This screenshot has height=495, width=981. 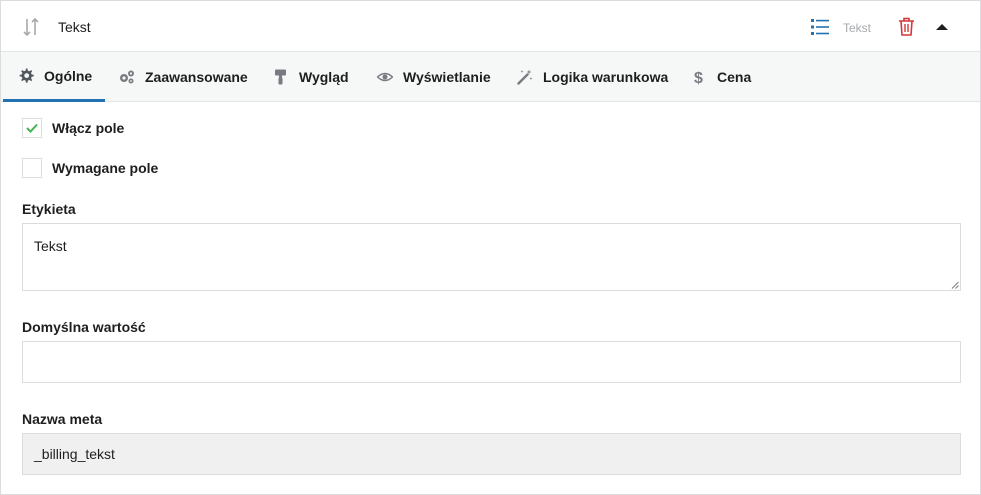 I want to click on required-field-row: Wymagane pole, so click(x=90, y=168).